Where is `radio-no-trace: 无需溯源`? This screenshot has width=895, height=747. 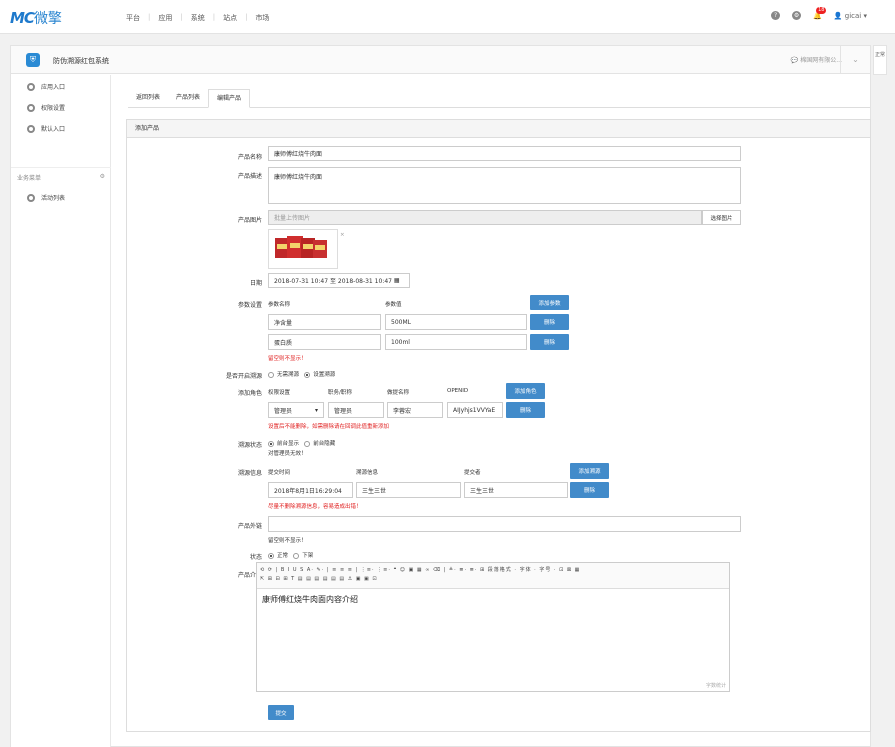
radio-no-trace: 无需溯源 is located at coordinates (284, 374).